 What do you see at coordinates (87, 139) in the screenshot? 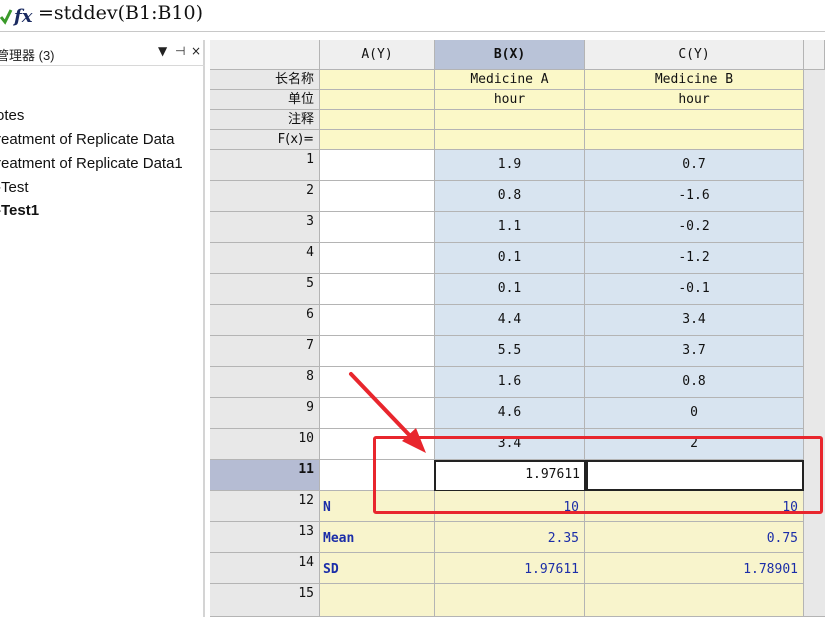
I see `tree-item-replicate-data: reatment of Replicate Data` at bounding box center [87, 139].